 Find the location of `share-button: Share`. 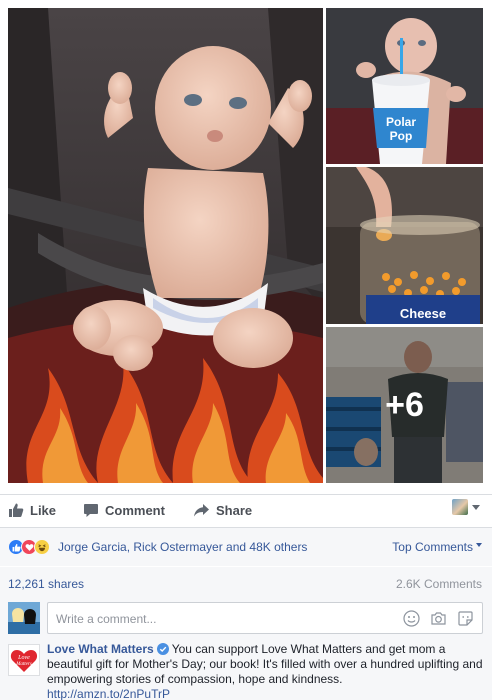

share-button: Share is located at coordinates (222, 510).